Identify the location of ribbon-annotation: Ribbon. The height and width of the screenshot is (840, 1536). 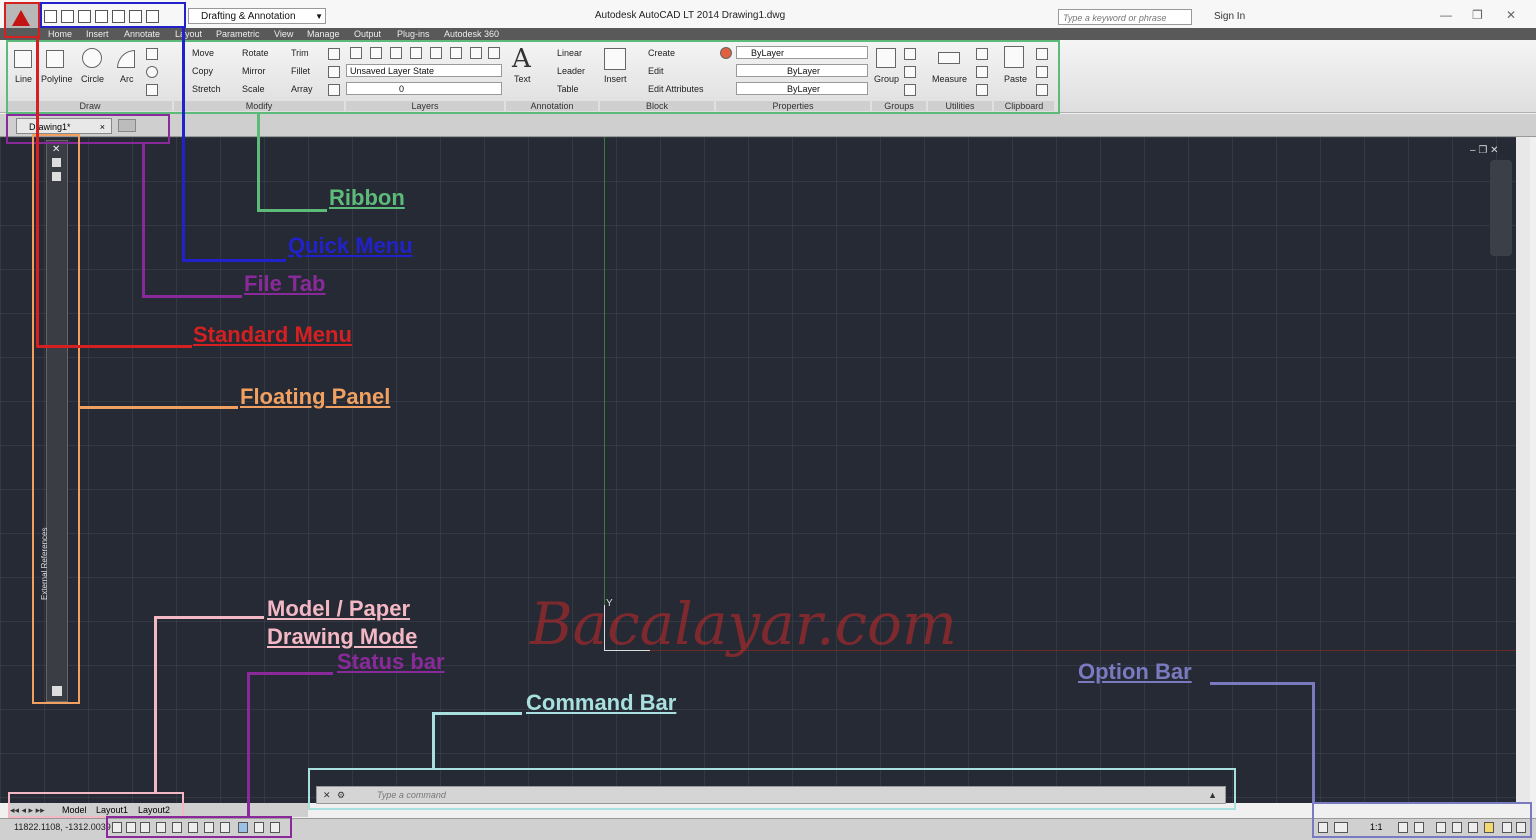
(367, 197).